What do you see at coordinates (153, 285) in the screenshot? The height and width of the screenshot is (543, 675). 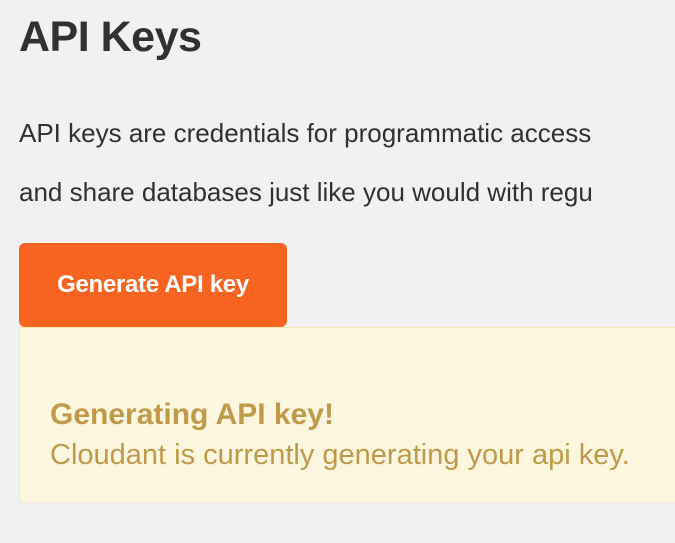 I see `generate-api-key-button: Generate API key` at bounding box center [153, 285].